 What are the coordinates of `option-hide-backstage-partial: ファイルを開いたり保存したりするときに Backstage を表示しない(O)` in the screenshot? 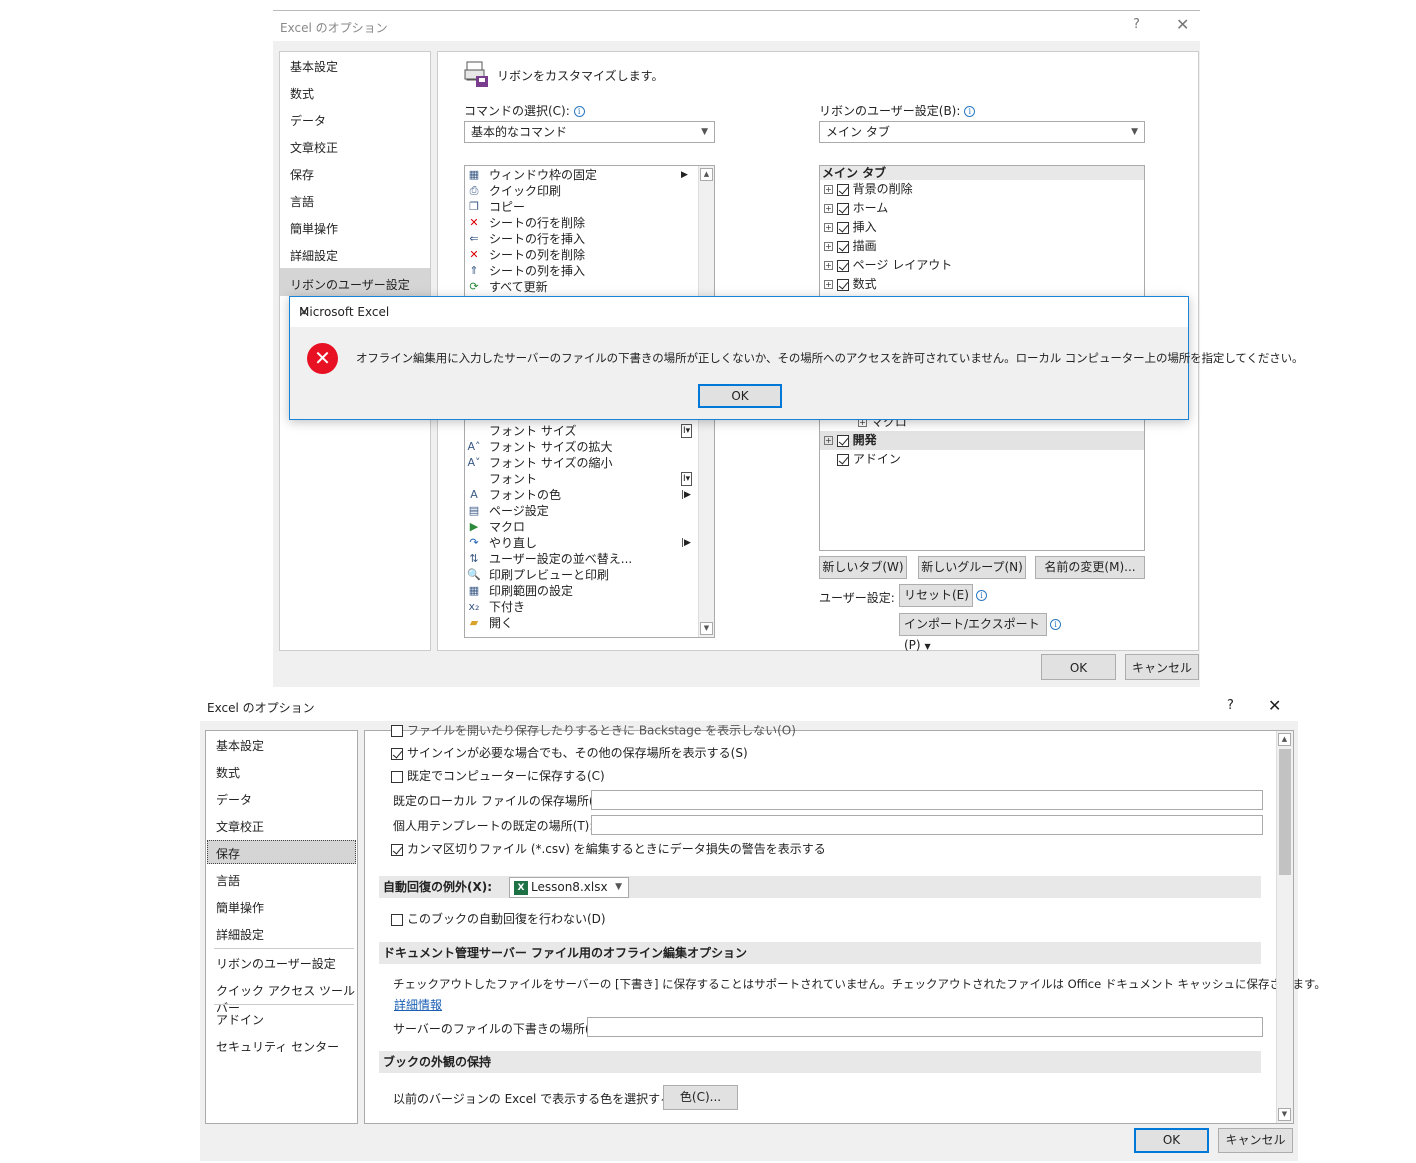 It's located at (593, 731).